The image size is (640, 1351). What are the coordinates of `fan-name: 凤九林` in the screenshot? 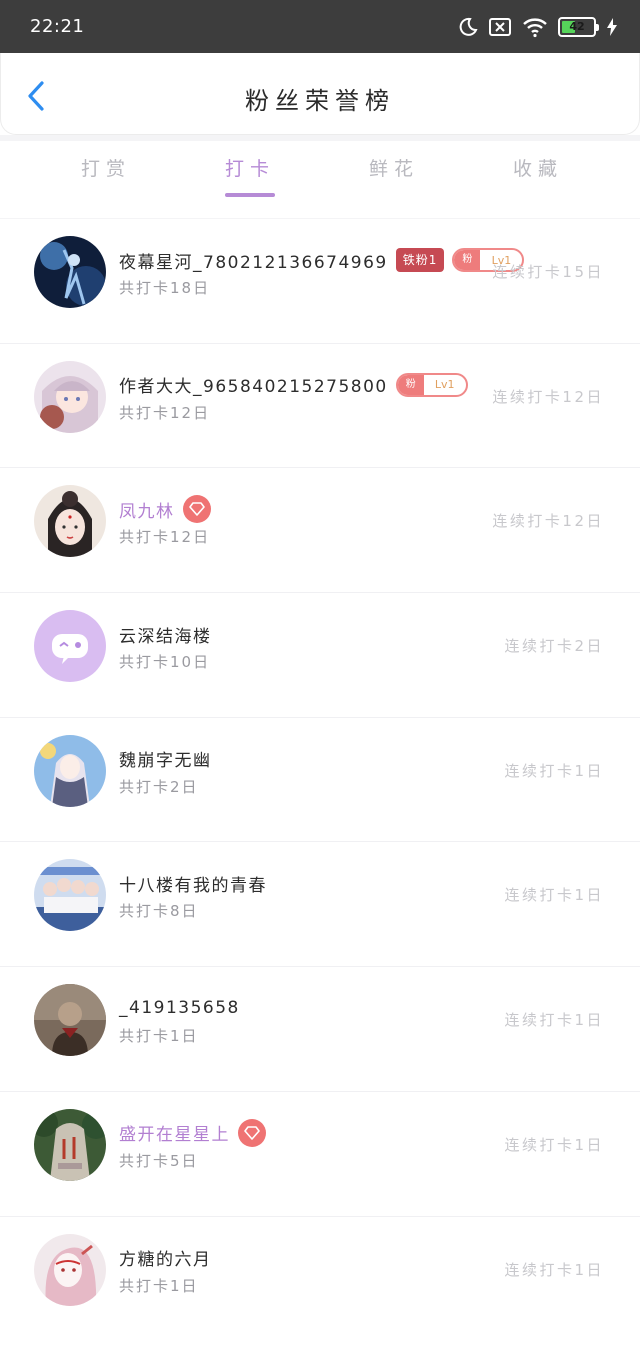 It's located at (147, 511).